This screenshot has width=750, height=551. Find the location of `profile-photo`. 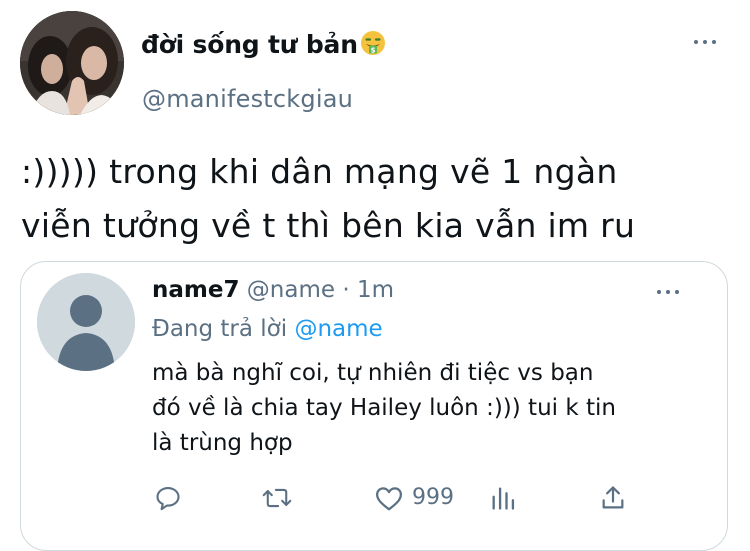

profile-photo is located at coordinates (72, 63).